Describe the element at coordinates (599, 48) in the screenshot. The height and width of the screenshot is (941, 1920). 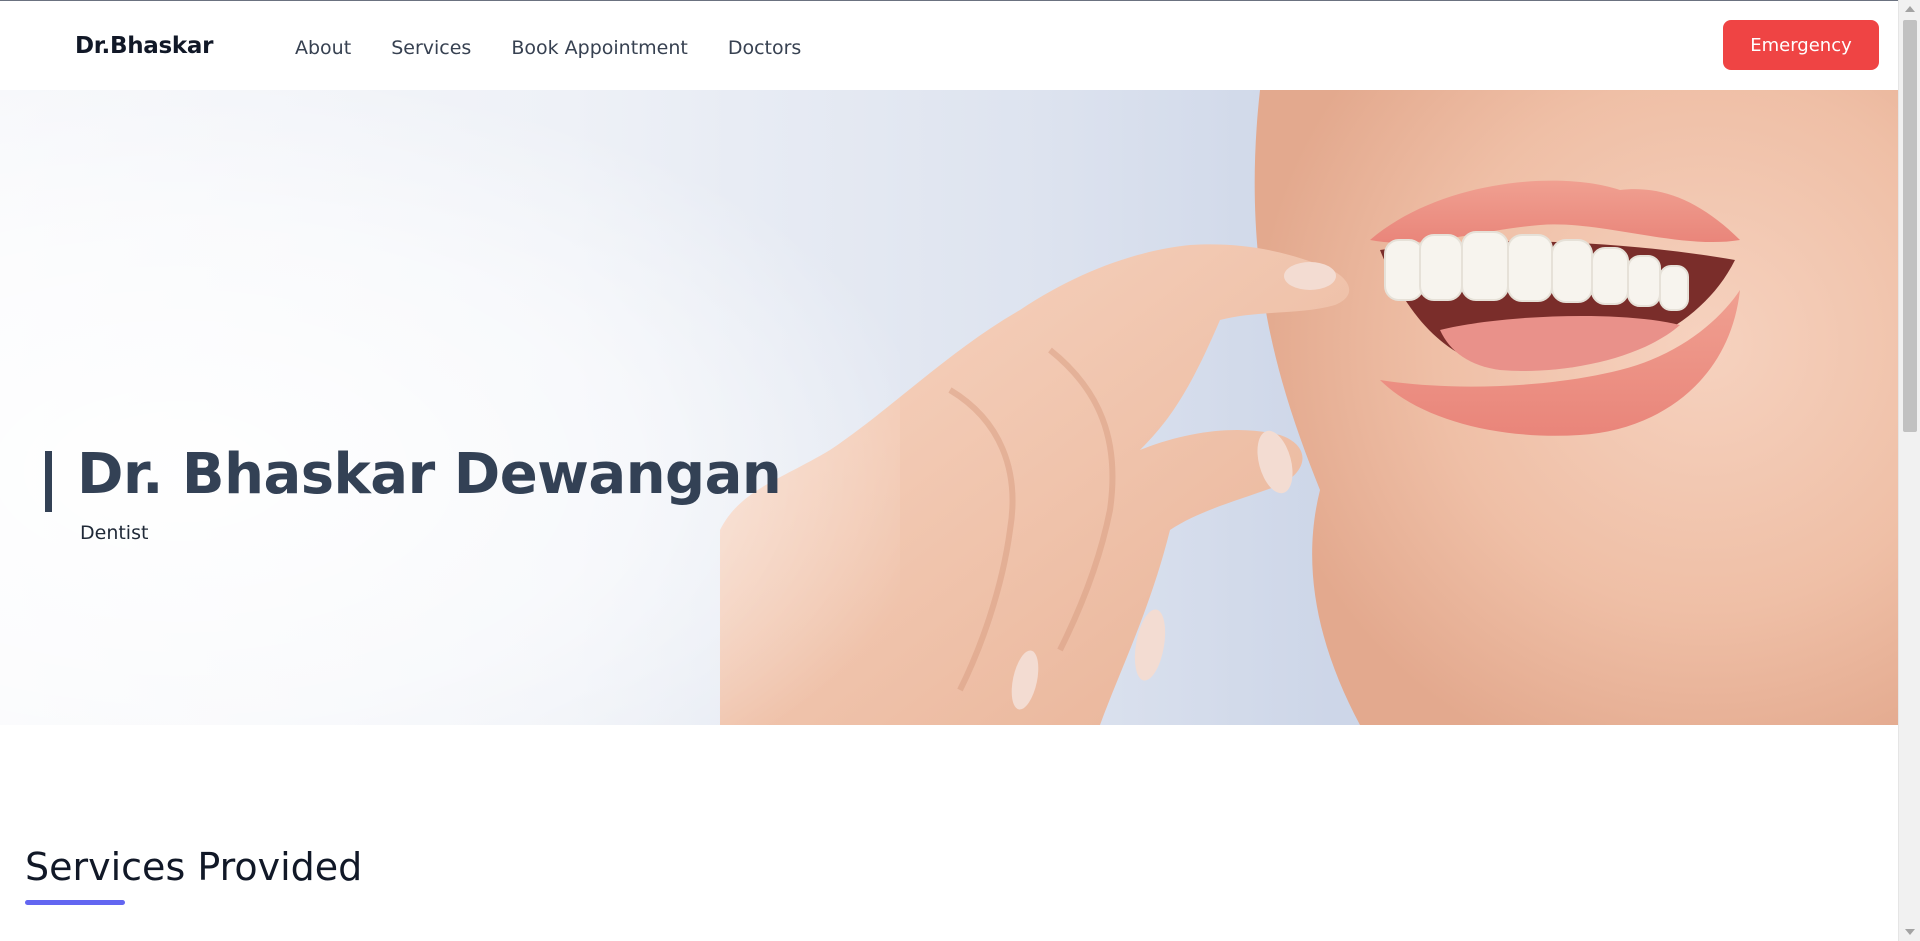
I see `nav-link-book-appointment: Book Appointment` at that location.